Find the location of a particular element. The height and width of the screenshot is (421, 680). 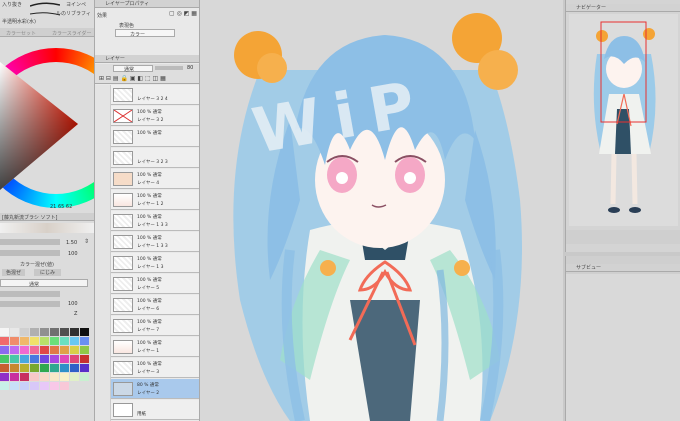

blur-button: にじみ is located at coordinates (48, 272).